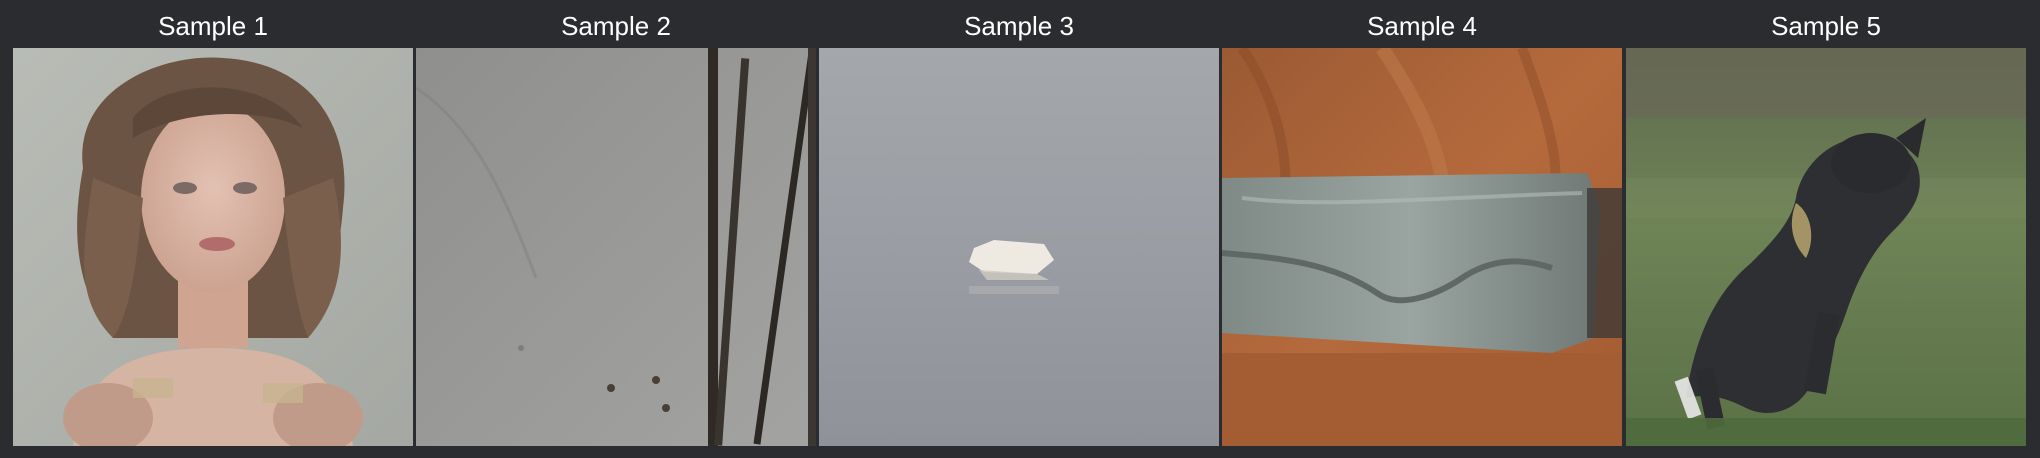 The image size is (2040, 458). I want to click on sample-title-5: Sample 5, so click(1826, 26).